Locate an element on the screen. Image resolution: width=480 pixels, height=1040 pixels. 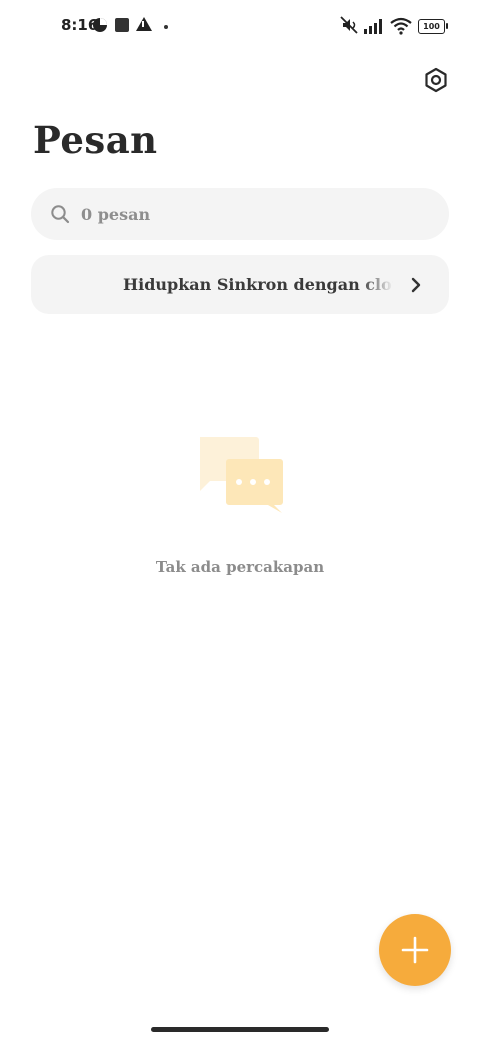
alert-mark is located at coordinates (143, 24).